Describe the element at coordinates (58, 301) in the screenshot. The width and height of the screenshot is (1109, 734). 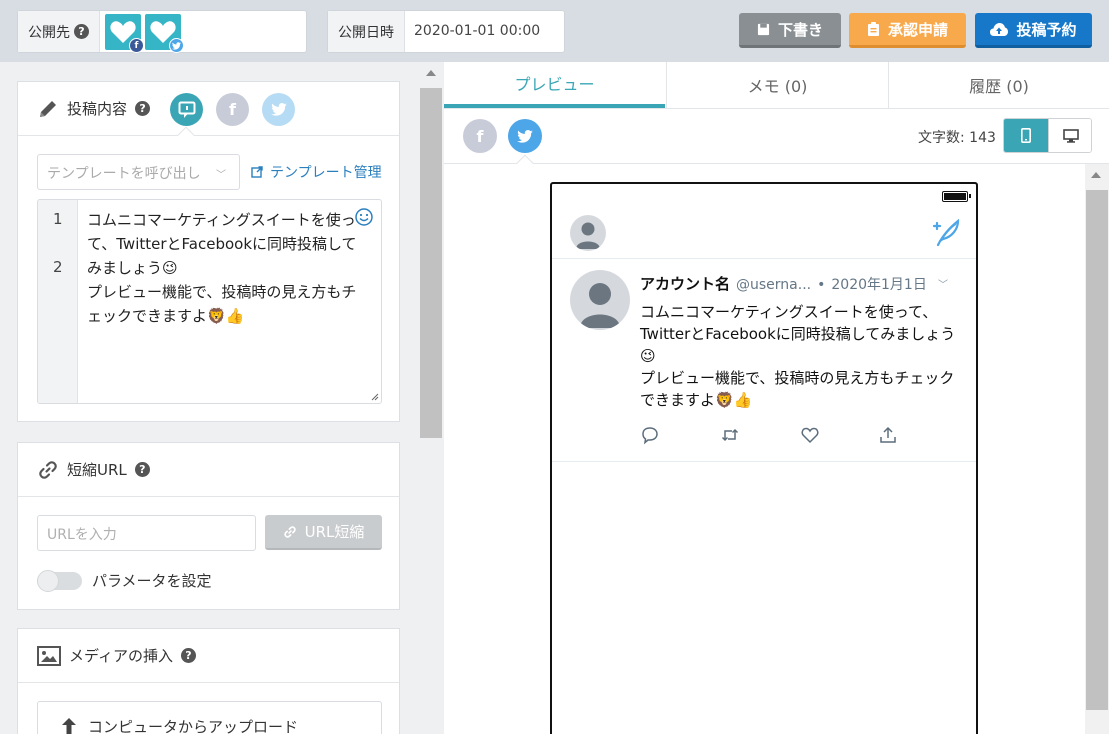
I see `line-number-gutter: 1 2` at that location.